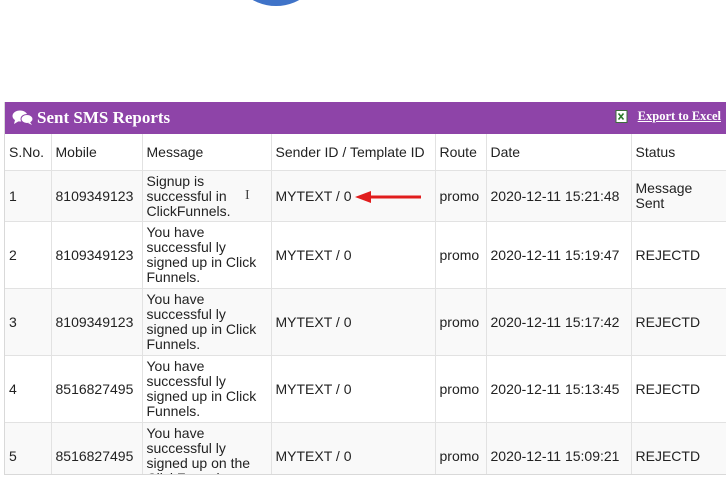  What do you see at coordinates (247, 195) in the screenshot?
I see `text-cursor-icon: I` at bounding box center [247, 195].